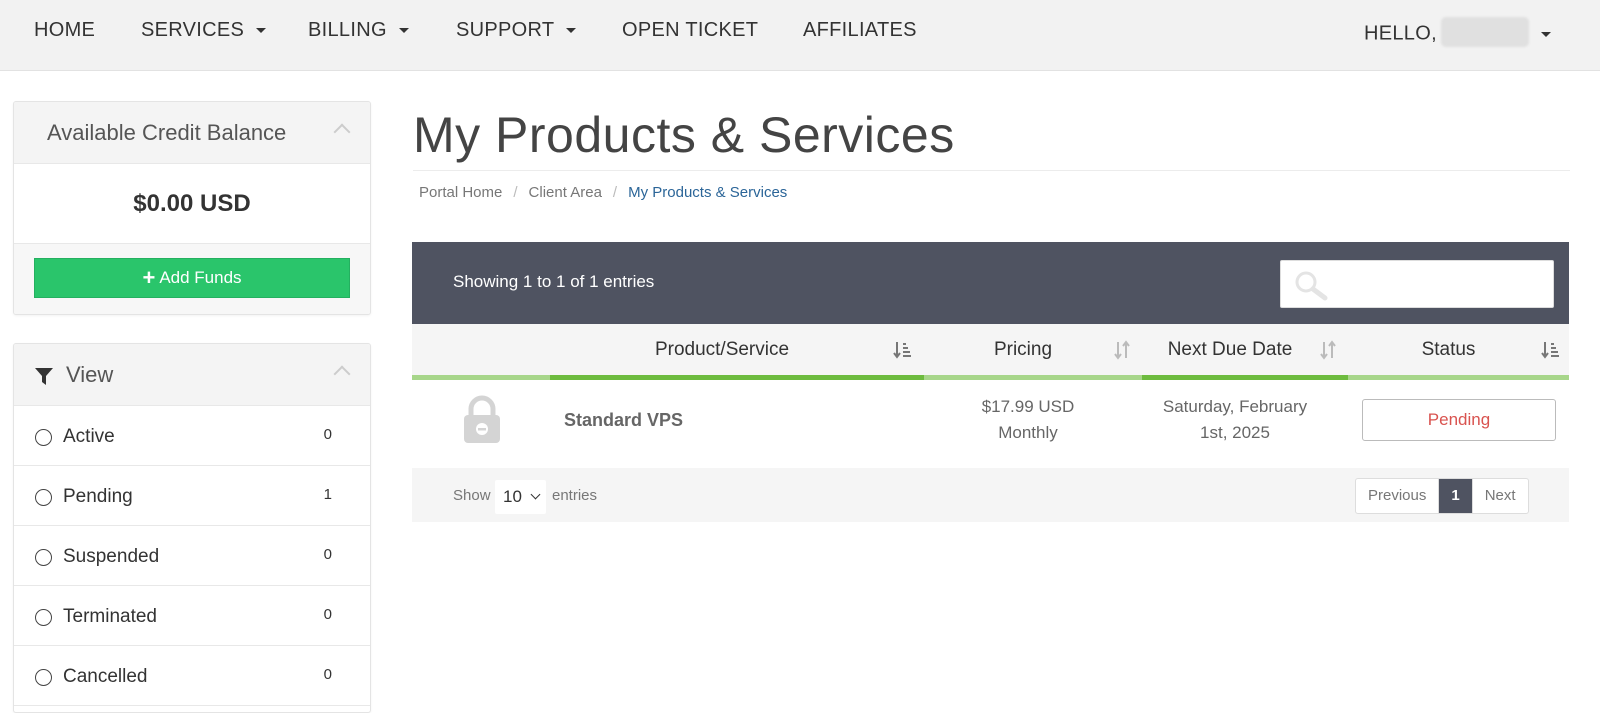 This screenshot has width=1600, height=713. I want to click on table-toolbar: Showing 1 to 1 of 1 entries, so click(990, 283).